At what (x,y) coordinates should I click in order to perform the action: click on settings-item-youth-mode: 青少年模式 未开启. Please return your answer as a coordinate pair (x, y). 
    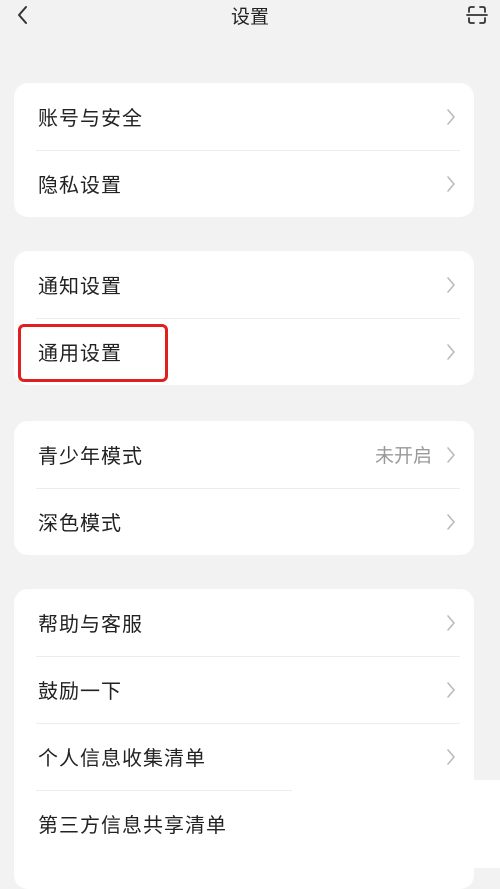
    Looking at the image, I should click on (244, 454).